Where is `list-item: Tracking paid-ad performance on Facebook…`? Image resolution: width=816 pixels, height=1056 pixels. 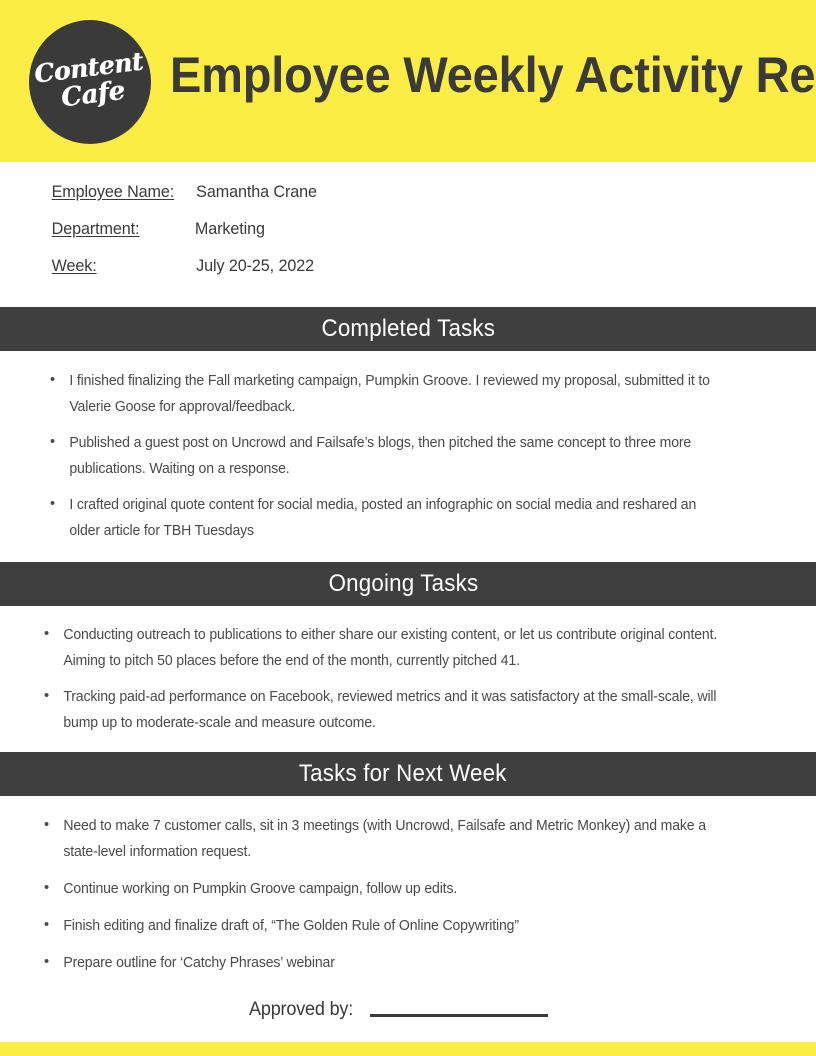
list-item: Tracking paid-ad performance on Facebook… is located at coordinates (390, 709).